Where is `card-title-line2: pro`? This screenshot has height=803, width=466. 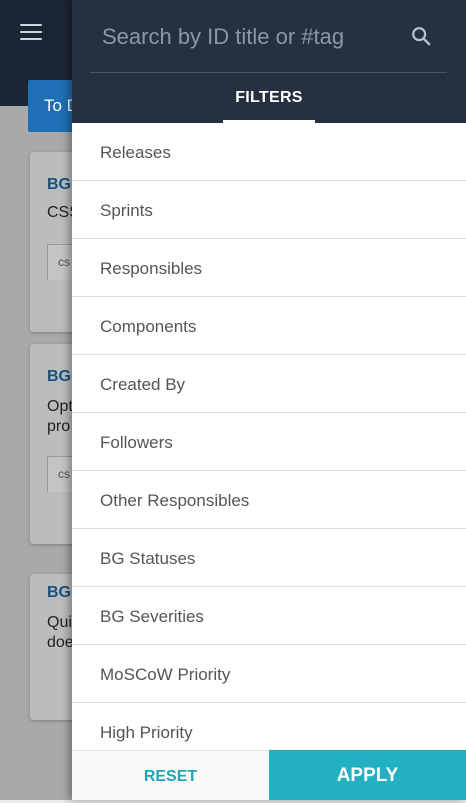 card-title-line2: pro is located at coordinates (59, 426).